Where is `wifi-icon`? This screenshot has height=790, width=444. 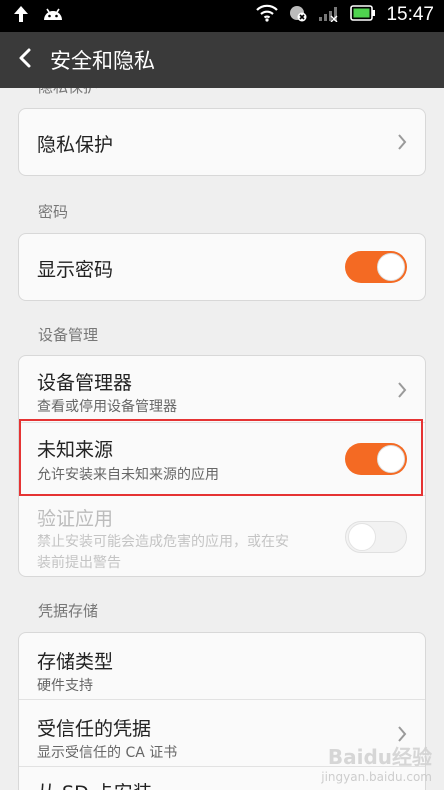
wifi-icon is located at coordinates (267, 15).